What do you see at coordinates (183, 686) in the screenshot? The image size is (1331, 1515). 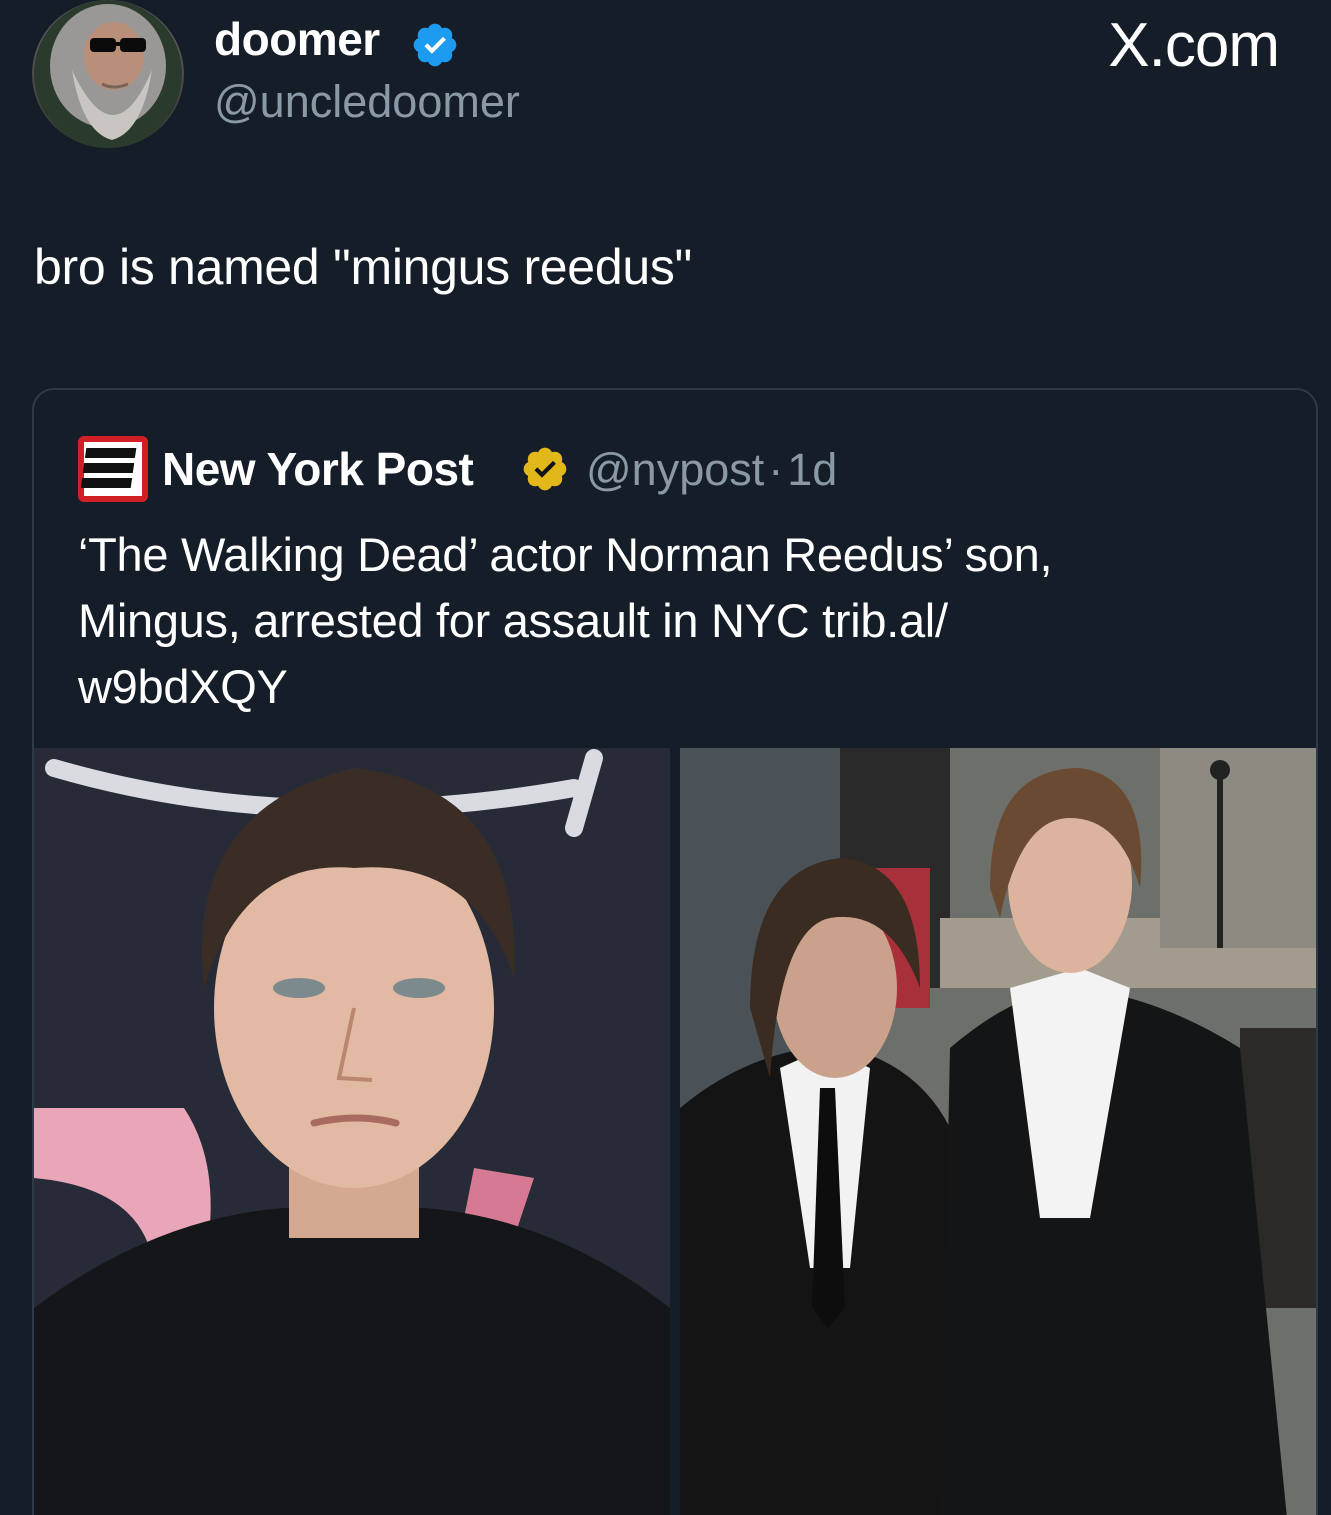 I see `quoted-text-line: w9bdXQY` at bounding box center [183, 686].